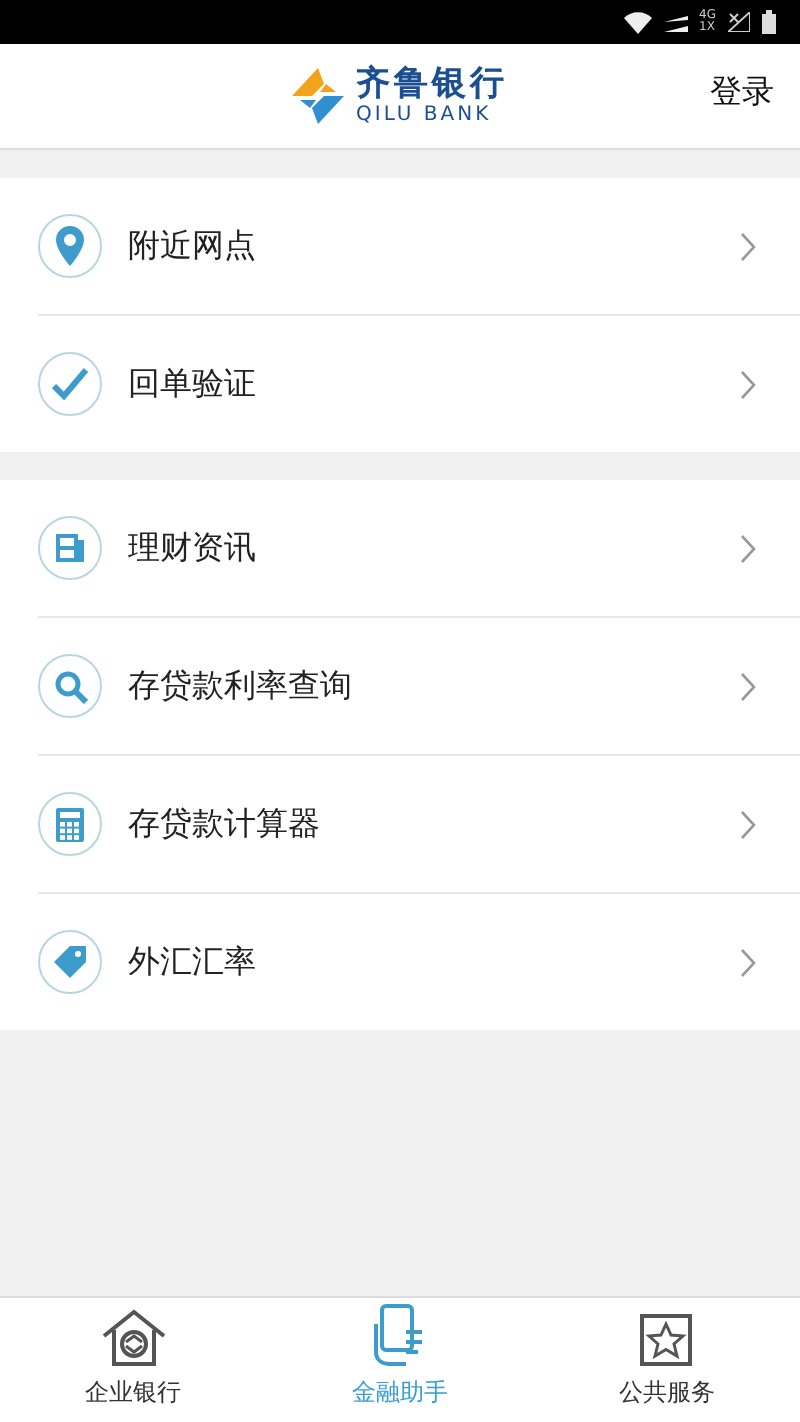 The image size is (800, 1422). Describe the element at coordinates (400, 686) in the screenshot. I see `menu-item: 存贷款利率查询` at that location.